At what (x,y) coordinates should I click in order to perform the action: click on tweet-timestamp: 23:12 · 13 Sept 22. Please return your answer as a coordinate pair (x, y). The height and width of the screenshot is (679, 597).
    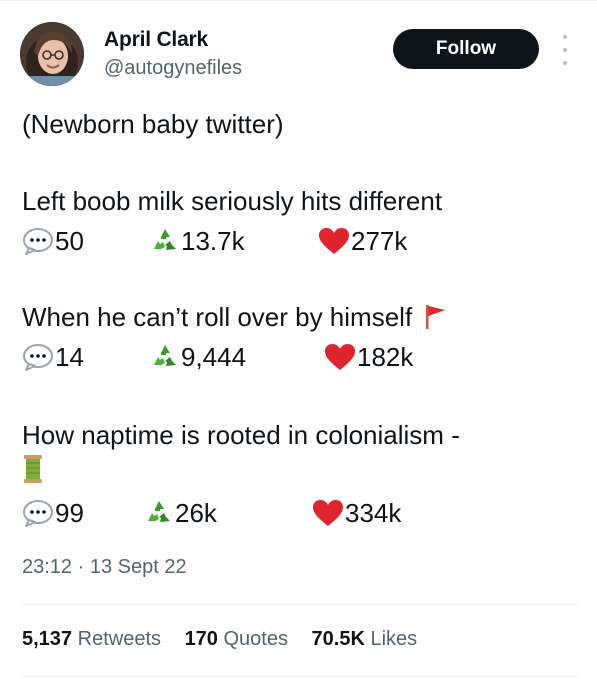
    Looking at the image, I should click on (104, 567).